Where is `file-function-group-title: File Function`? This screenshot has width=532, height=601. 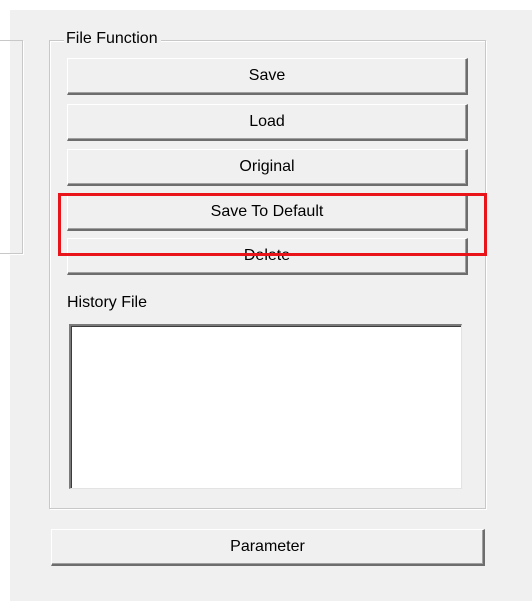
file-function-group-title: File Function is located at coordinates (112, 39).